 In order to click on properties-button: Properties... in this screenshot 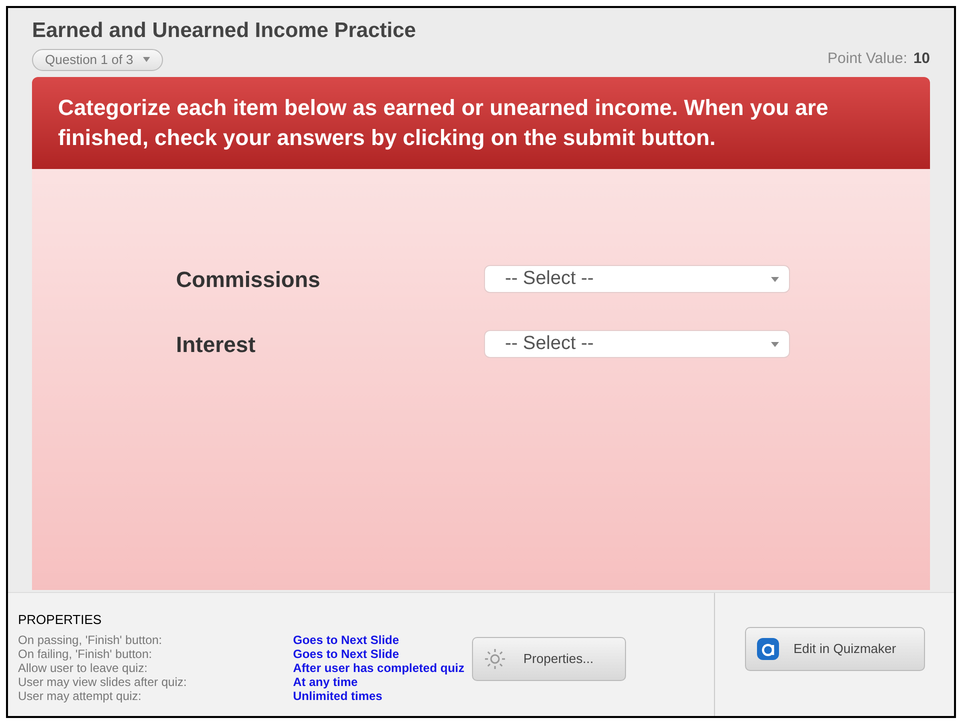, I will do `click(549, 658)`.